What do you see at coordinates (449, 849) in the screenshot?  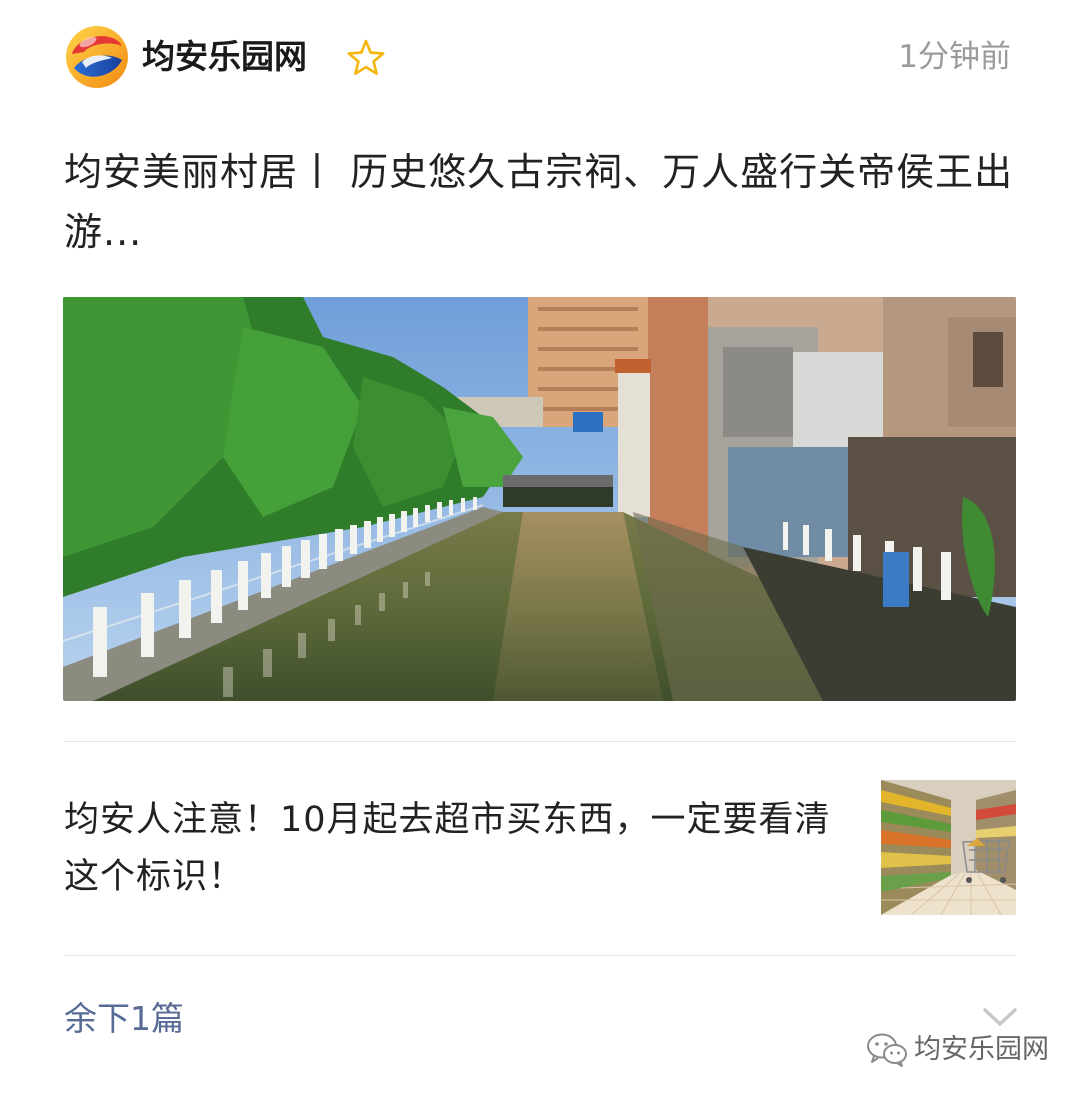 I see `article-title: 均安人注意！10月起去超市买东西，一定要看清这个标识！` at bounding box center [449, 849].